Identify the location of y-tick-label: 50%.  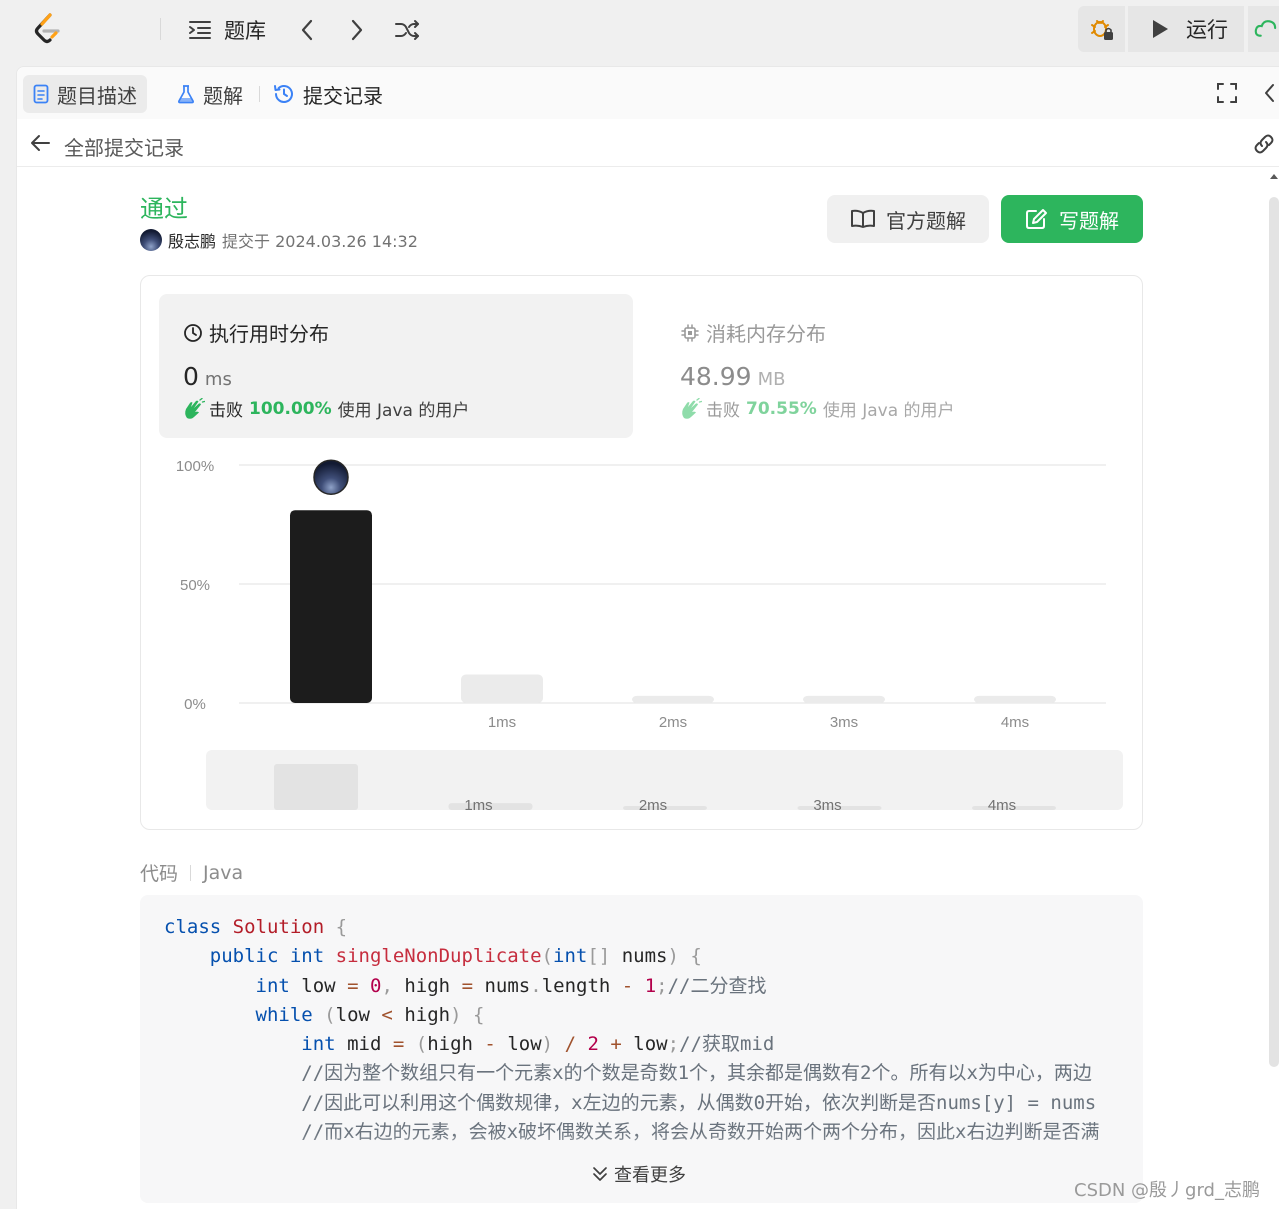
(195, 585).